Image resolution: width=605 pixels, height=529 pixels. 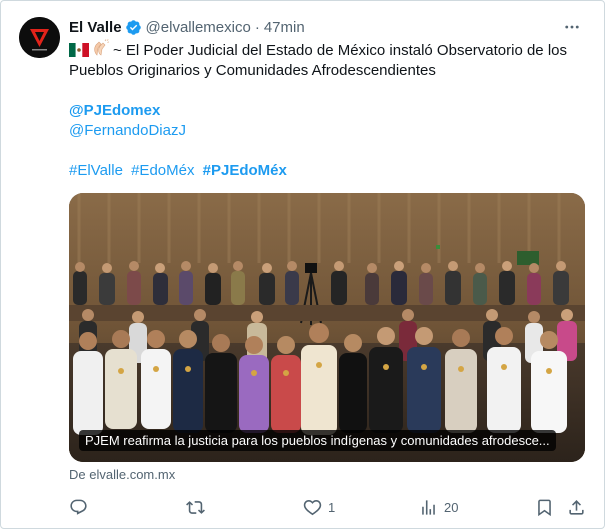 What do you see at coordinates (162, 170) in the screenshot?
I see `hashtag-edomex: #EdoMéx` at bounding box center [162, 170].